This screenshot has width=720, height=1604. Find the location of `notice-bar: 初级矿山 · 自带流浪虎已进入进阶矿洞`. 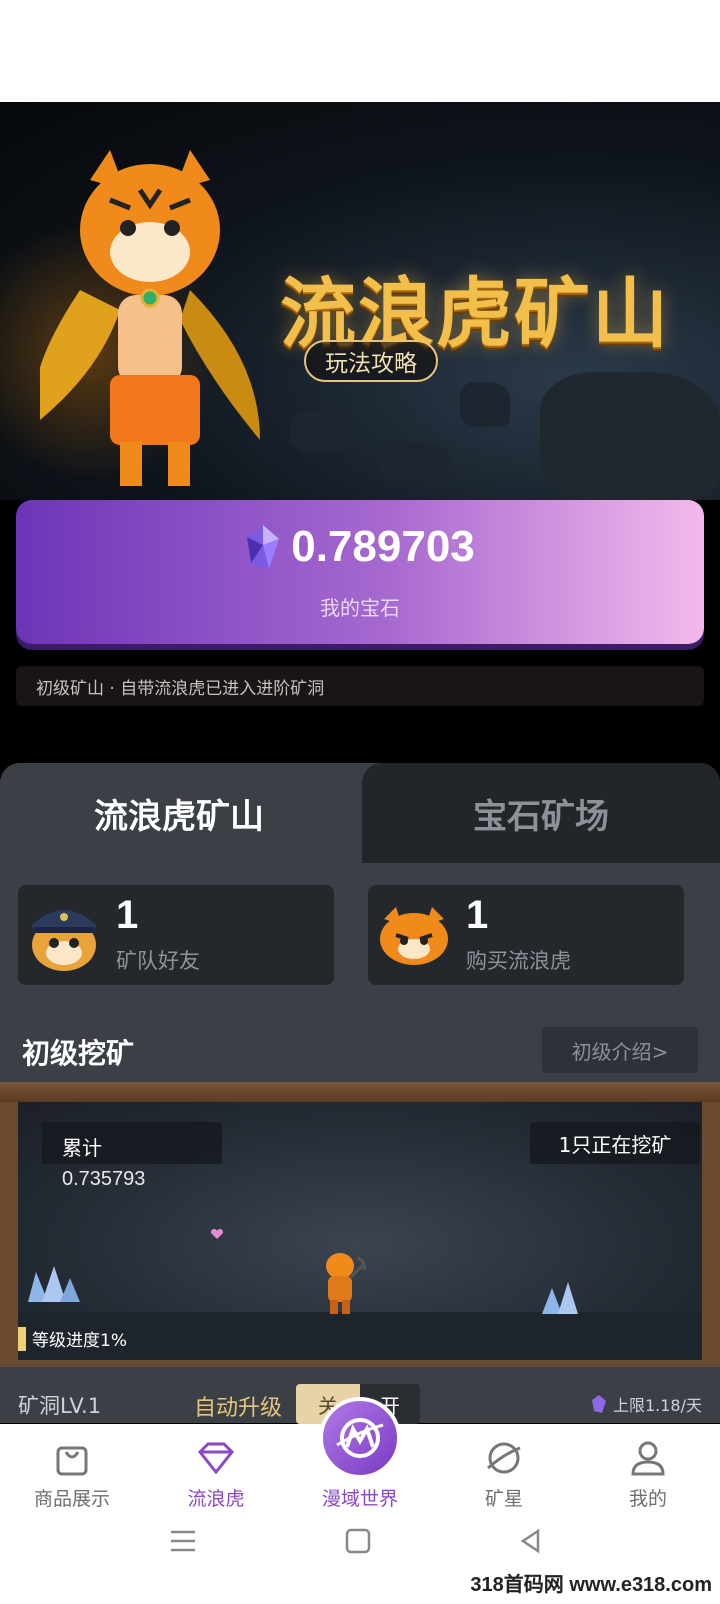

notice-bar: 初级矿山 · 自带流浪虎已进入进阶矿洞 is located at coordinates (360, 686).